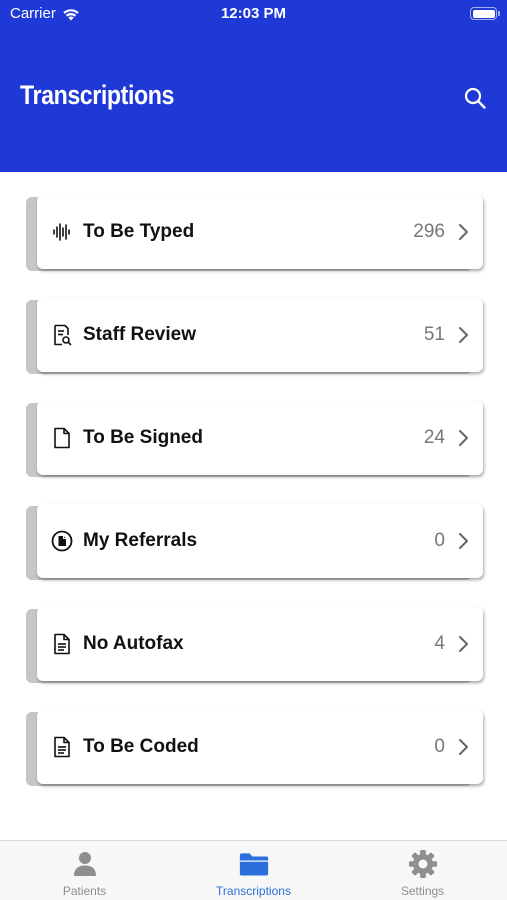  I want to click on tab-settings: Settings, so click(422, 870).